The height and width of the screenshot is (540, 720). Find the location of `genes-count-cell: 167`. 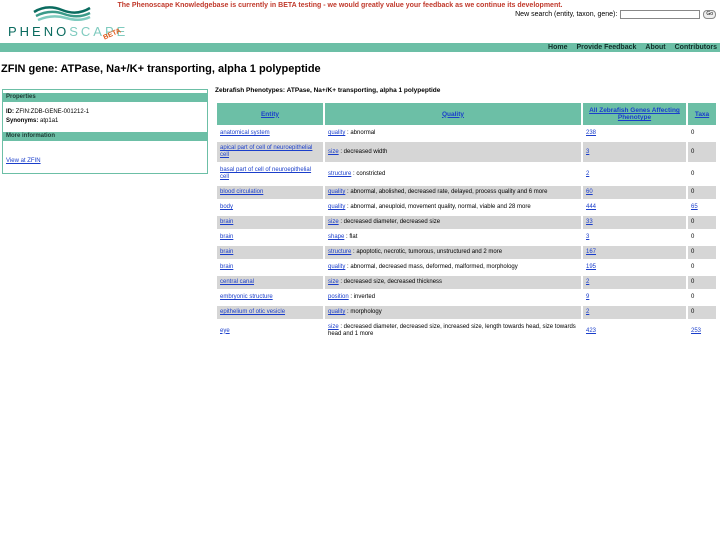

genes-count-cell: 167 is located at coordinates (634, 252).